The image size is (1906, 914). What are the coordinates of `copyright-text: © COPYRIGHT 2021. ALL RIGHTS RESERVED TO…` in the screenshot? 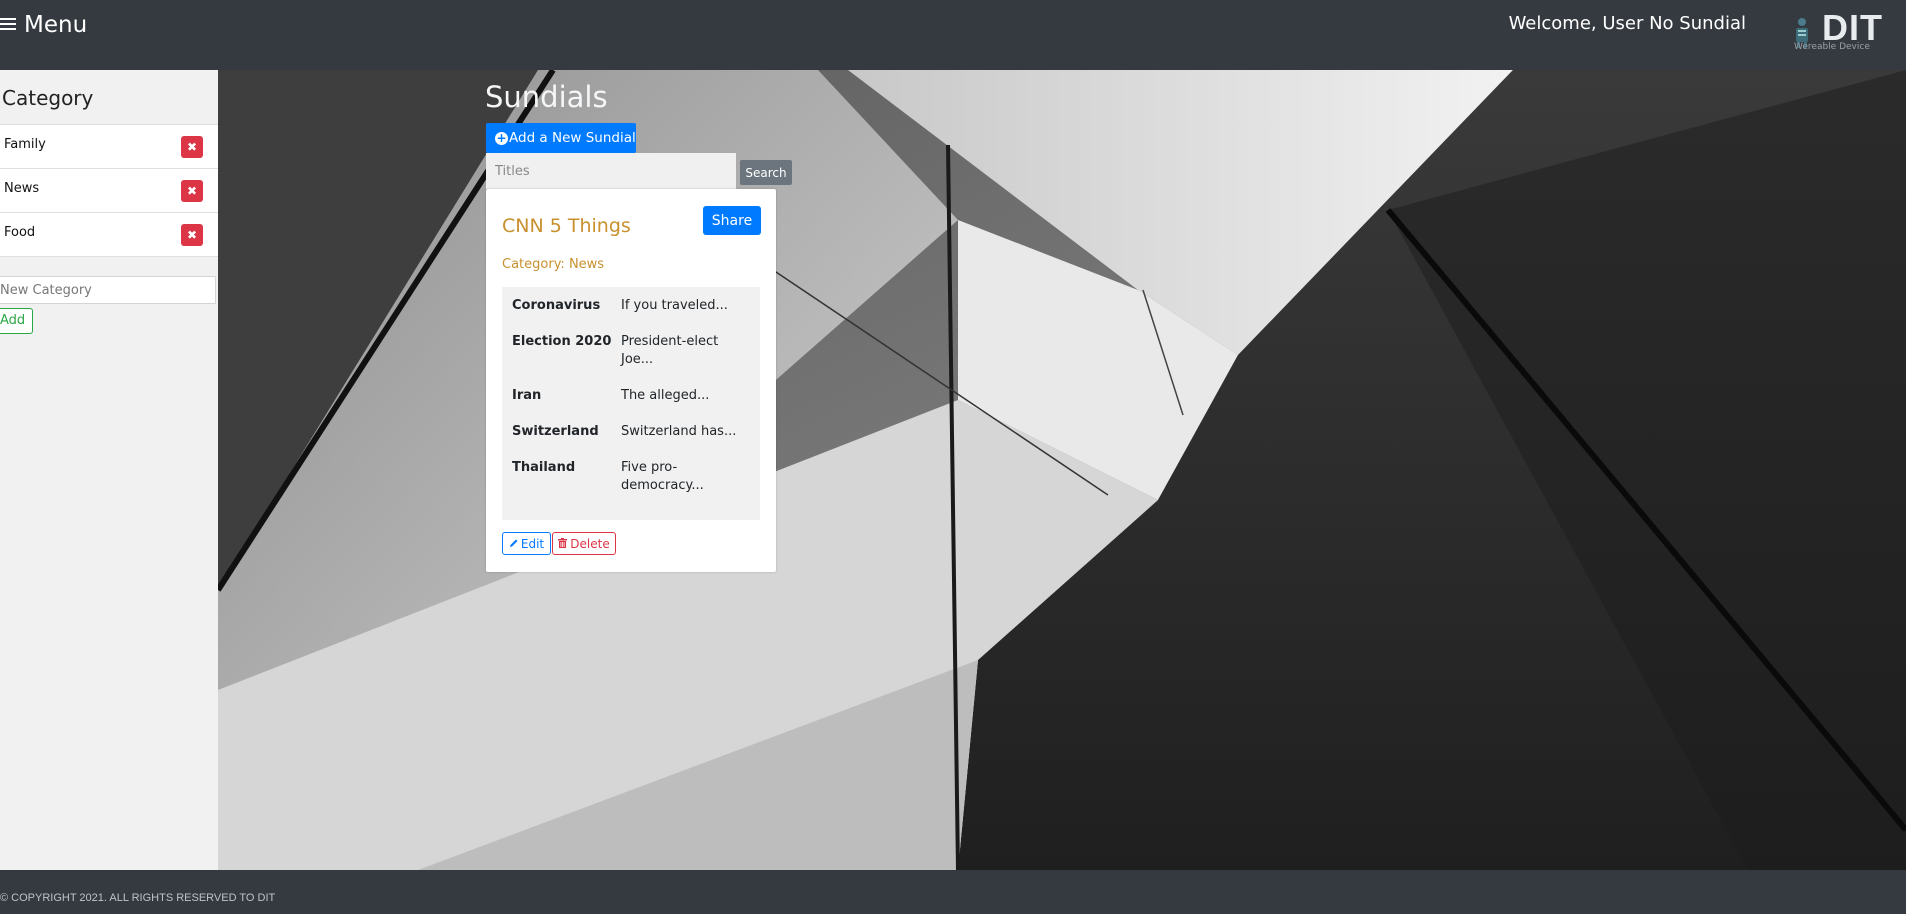 It's located at (138, 898).